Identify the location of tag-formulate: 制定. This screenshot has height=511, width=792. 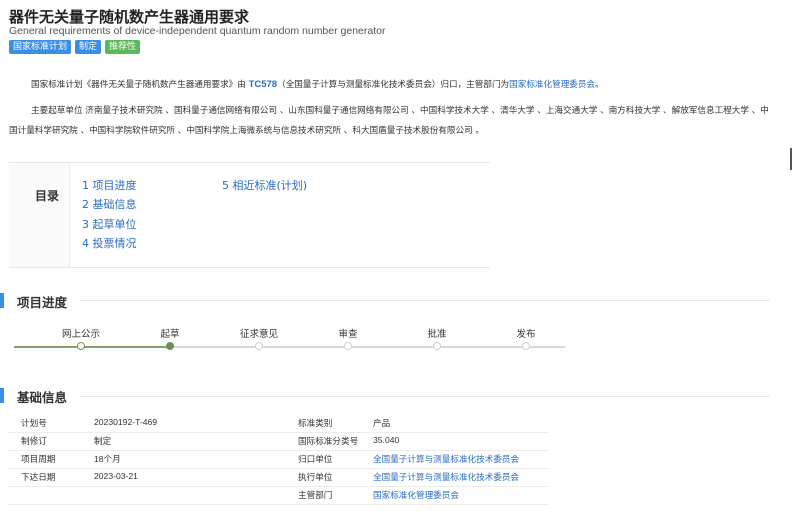
(88, 47).